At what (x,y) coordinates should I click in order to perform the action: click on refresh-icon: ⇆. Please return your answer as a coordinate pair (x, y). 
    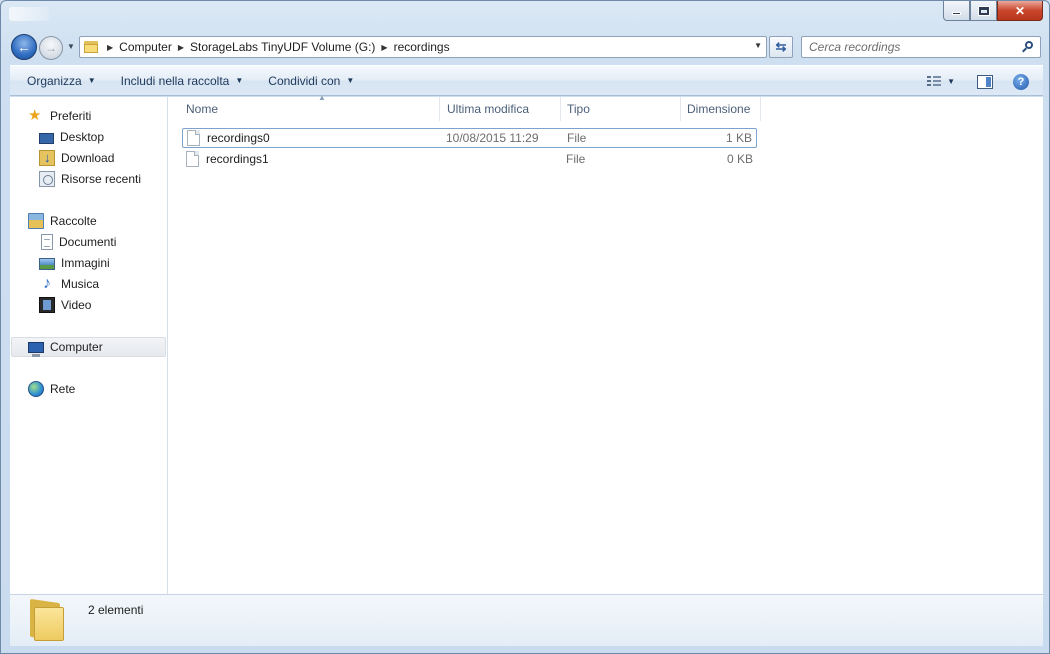
    Looking at the image, I should click on (781, 46).